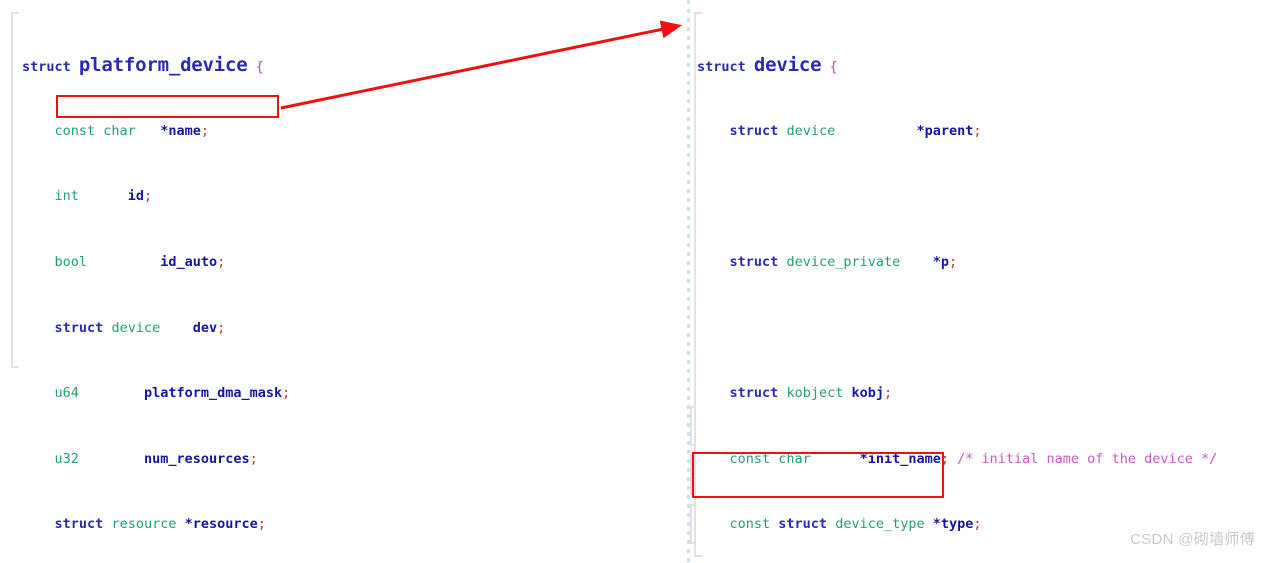 The height and width of the screenshot is (563, 1271). I want to click on field-platform-dma-mask: platform_dma_mask, so click(213, 393).